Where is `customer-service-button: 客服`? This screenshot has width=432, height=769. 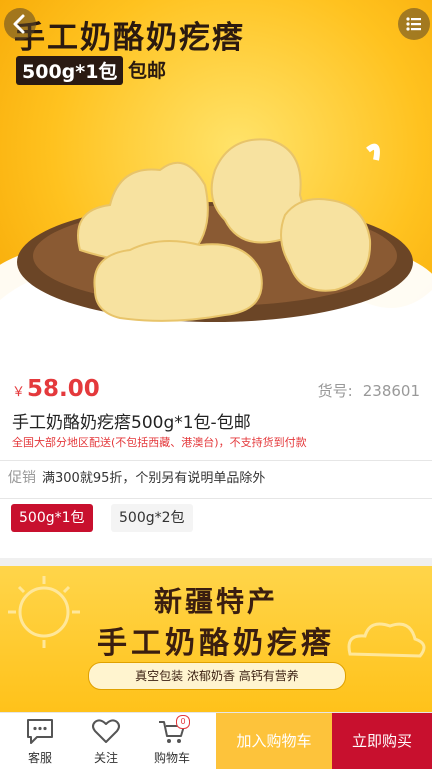
customer-service-button: 客服 is located at coordinates (40, 741).